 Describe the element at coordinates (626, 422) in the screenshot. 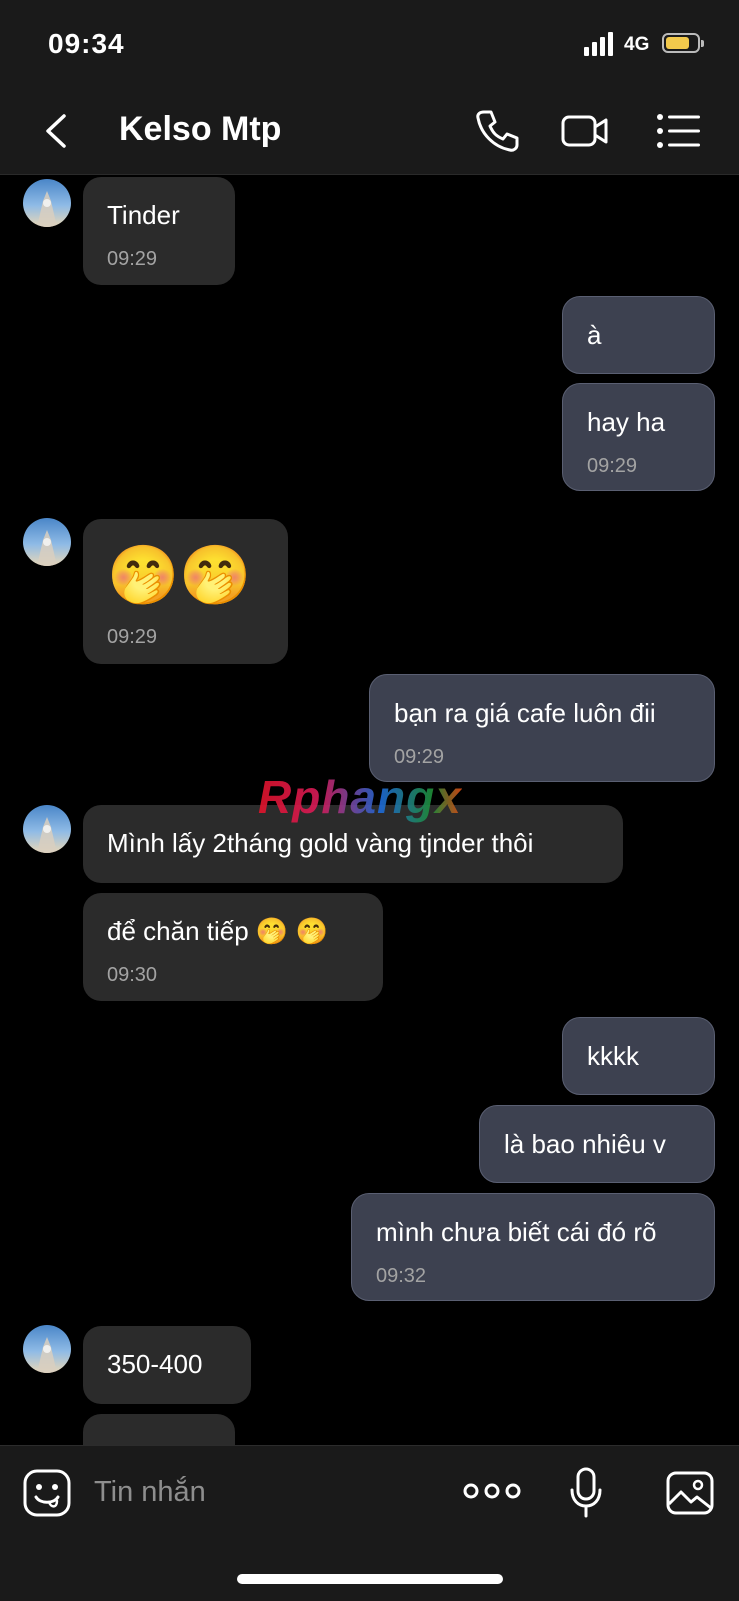

I see `message-text: hay ha` at that location.